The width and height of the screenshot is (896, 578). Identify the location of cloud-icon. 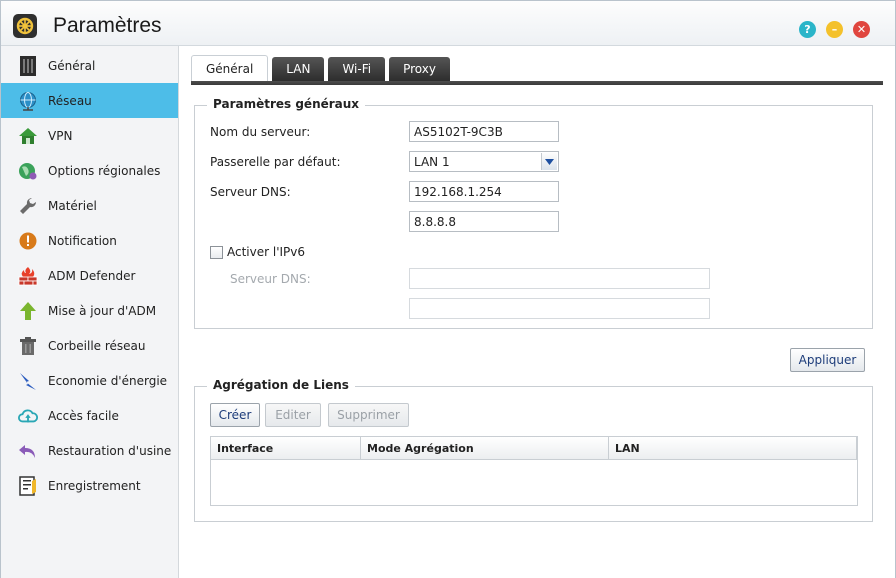
(28, 416).